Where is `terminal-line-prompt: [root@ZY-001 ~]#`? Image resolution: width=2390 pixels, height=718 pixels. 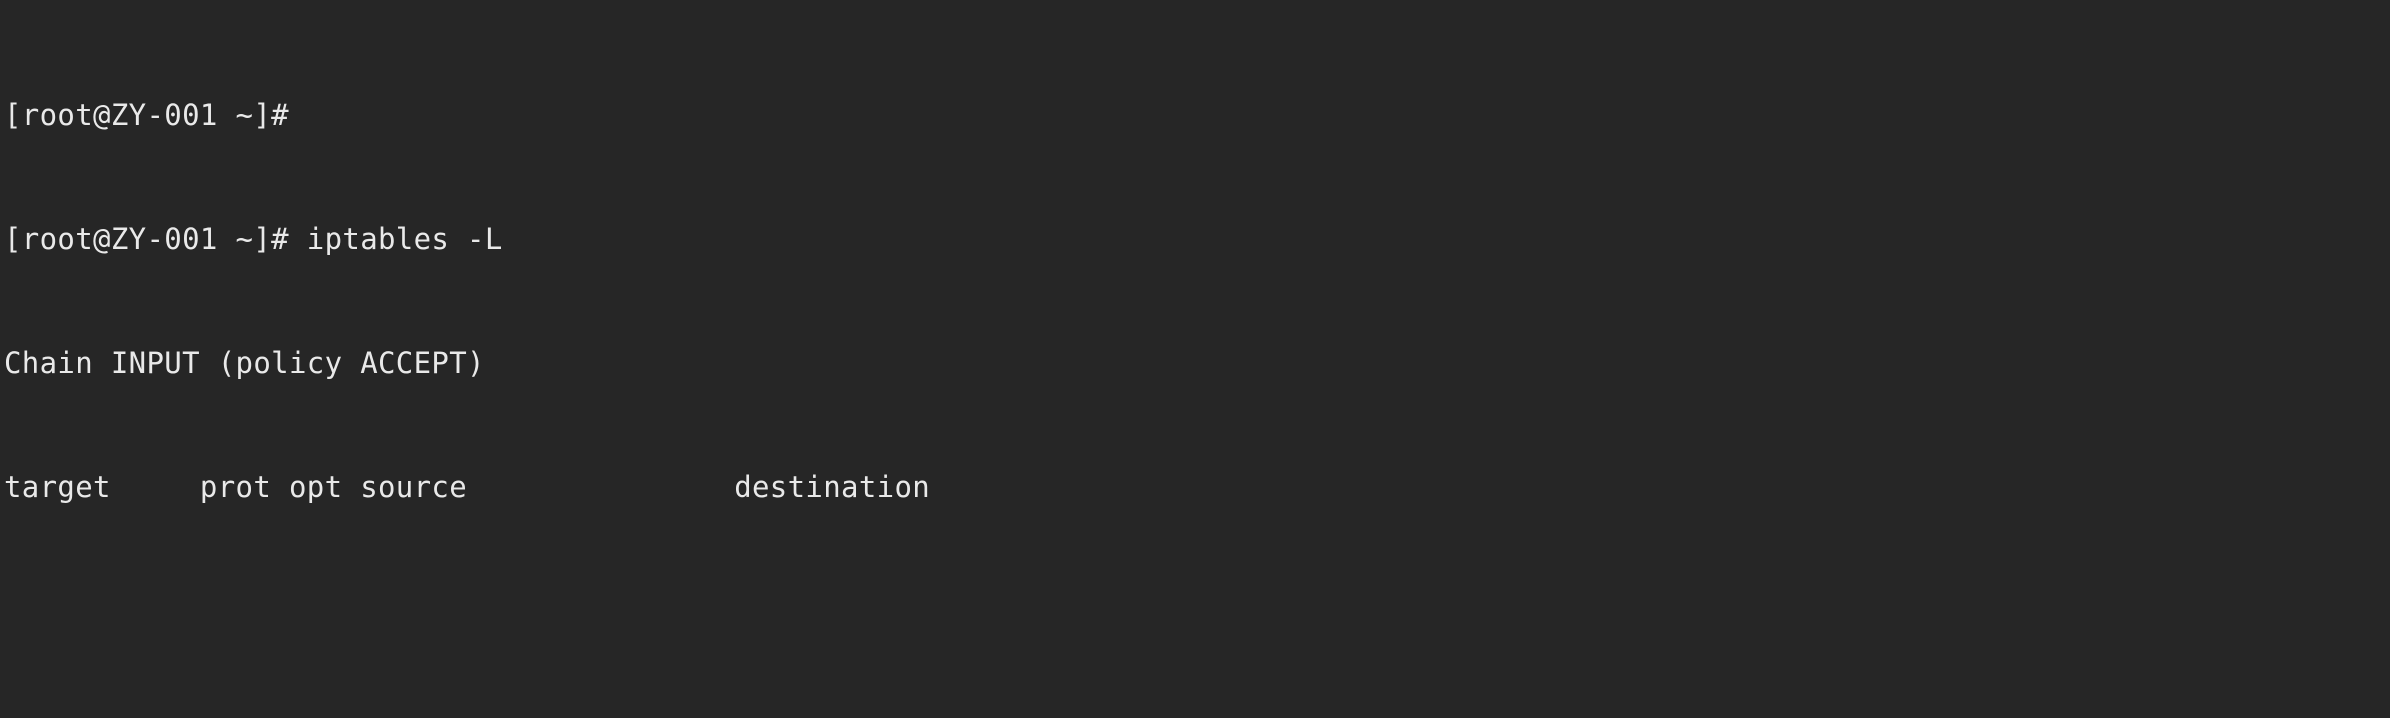
terminal-line-prompt: [root@ZY-001 ~]# is located at coordinates (146, 114).